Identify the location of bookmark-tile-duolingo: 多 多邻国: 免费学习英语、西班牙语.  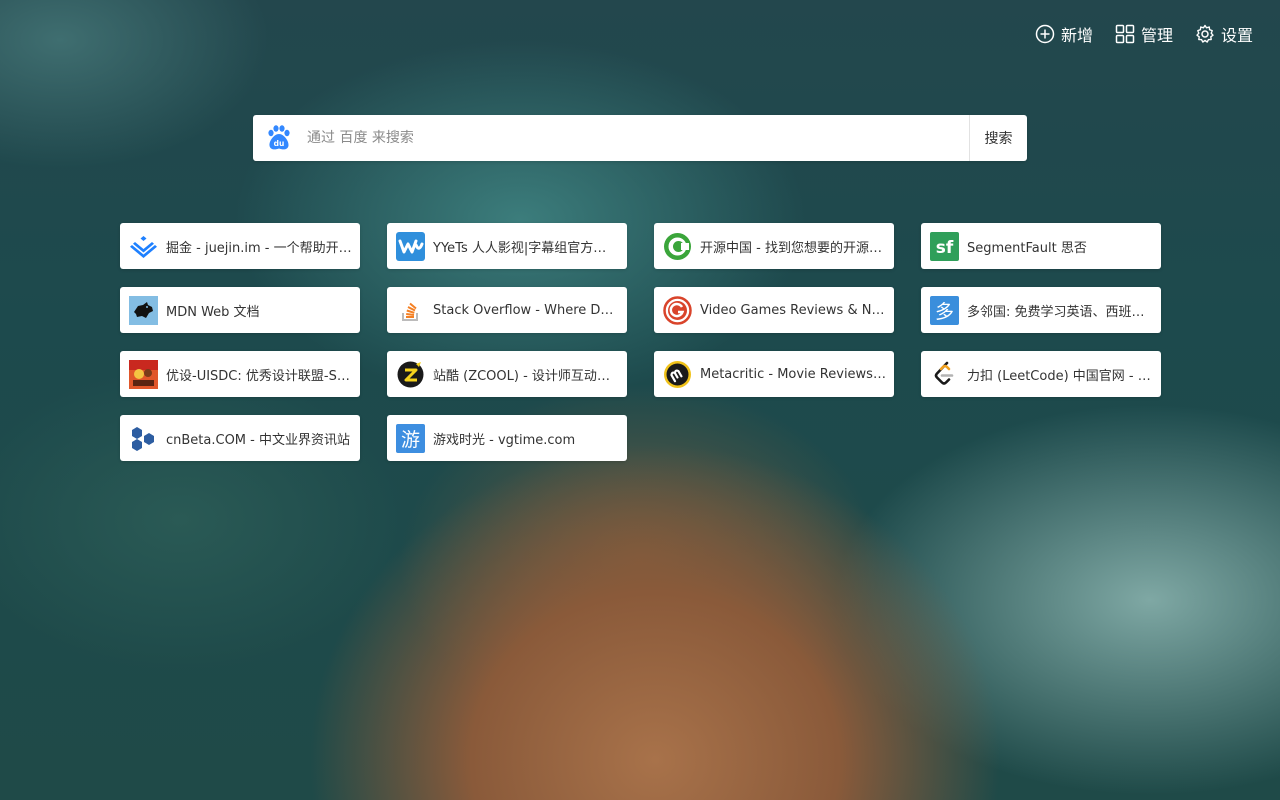
(1041, 310).